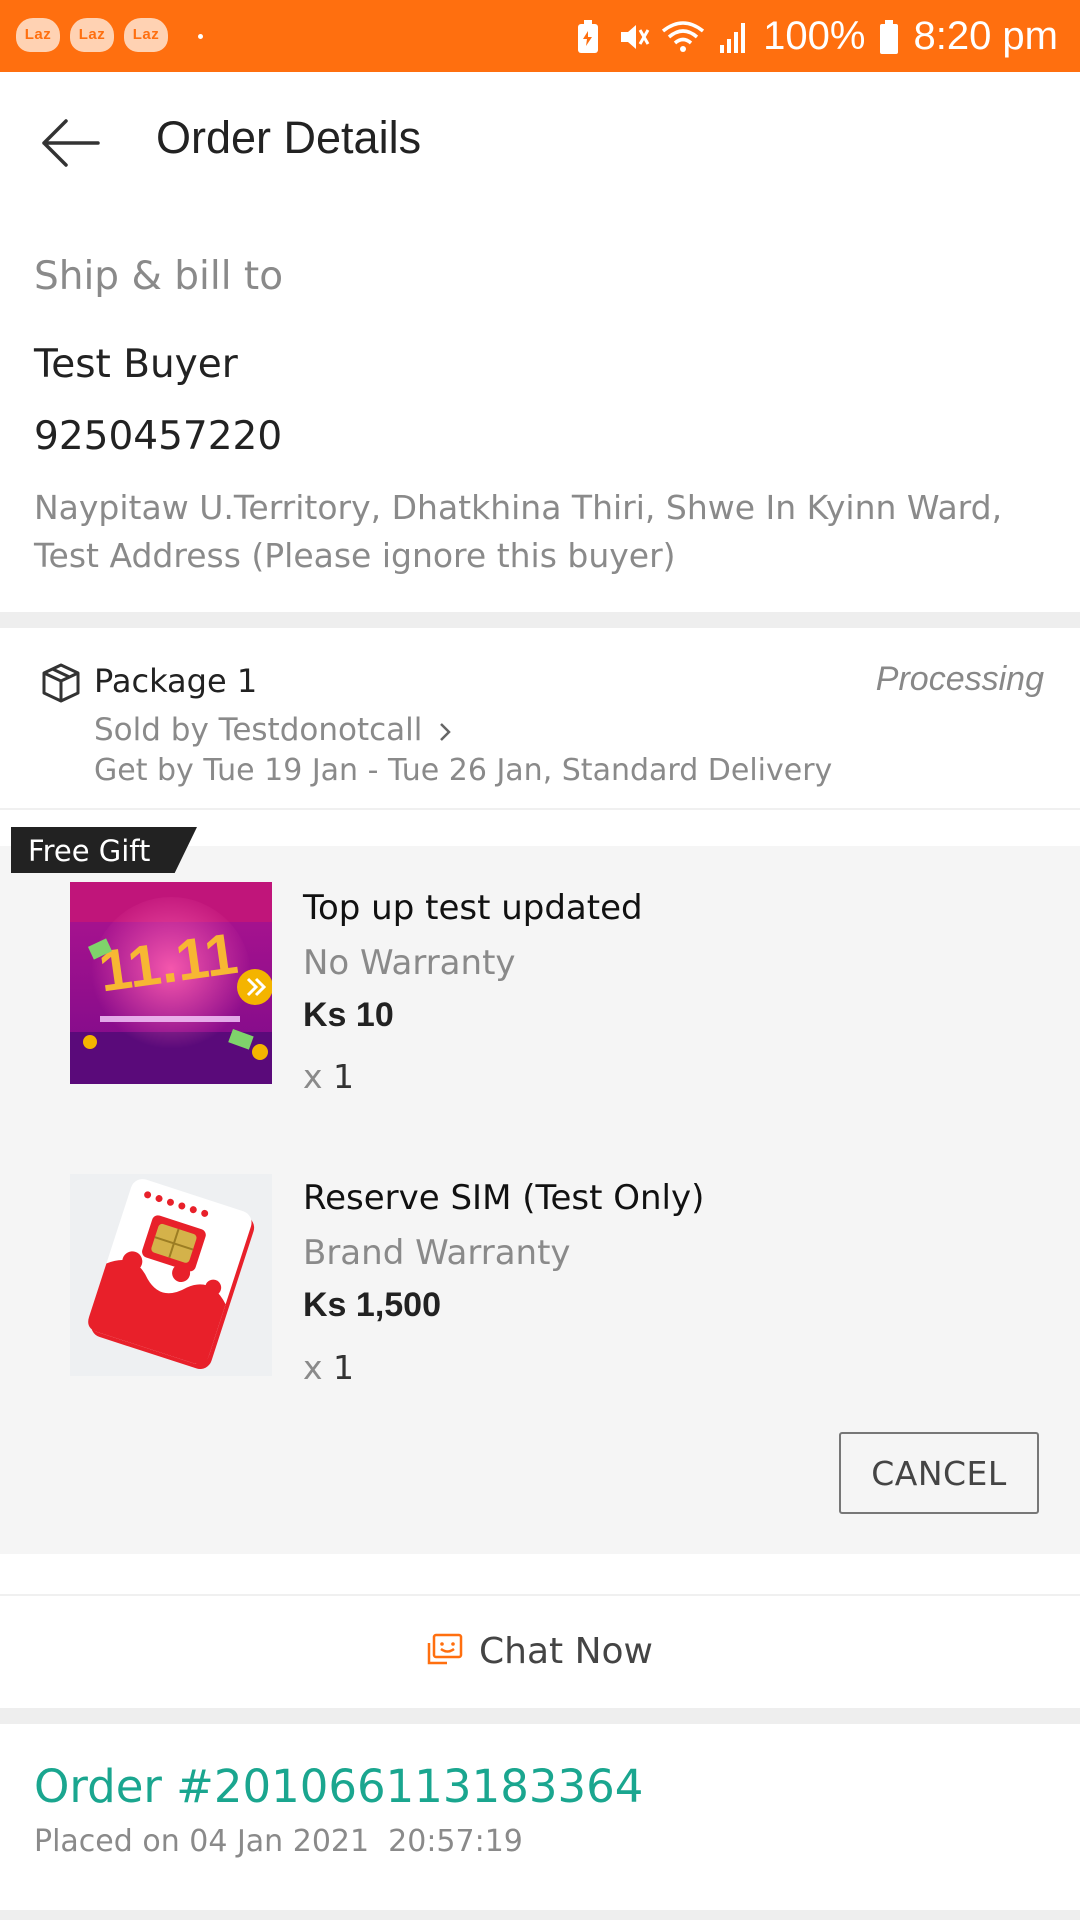  What do you see at coordinates (503, 1198) in the screenshot?
I see `item-name: Reserve SIM (Test Only)` at bounding box center [503, 1198].